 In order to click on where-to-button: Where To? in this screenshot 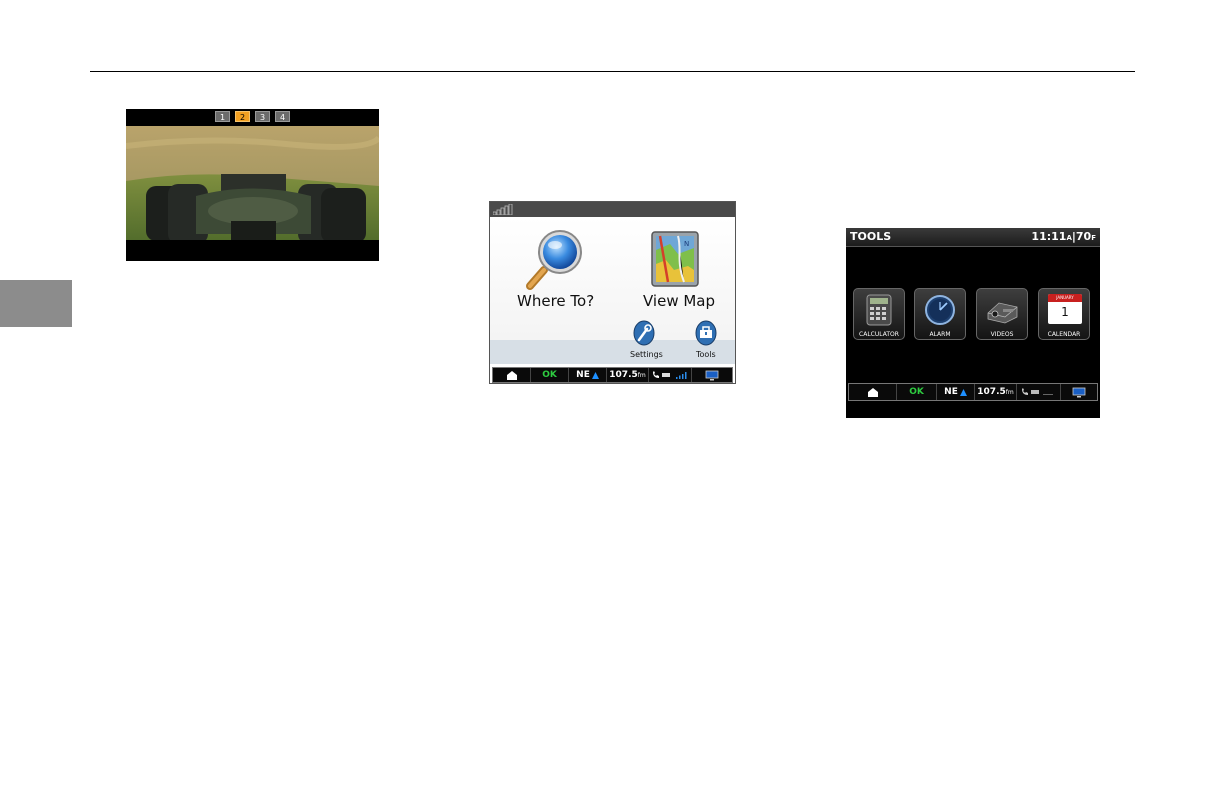, I will do `click(553, 270)`.